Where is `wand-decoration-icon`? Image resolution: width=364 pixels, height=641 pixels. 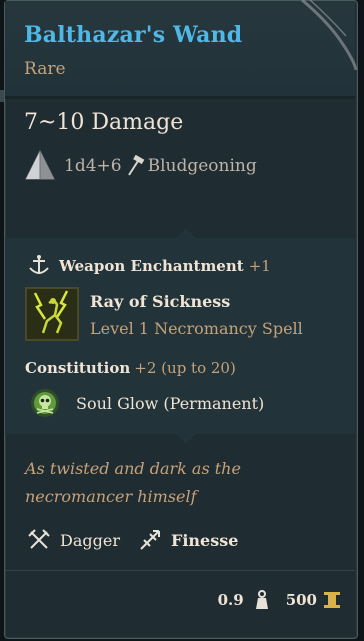
wand-decoration-icon is located at coordinates (329, 35).